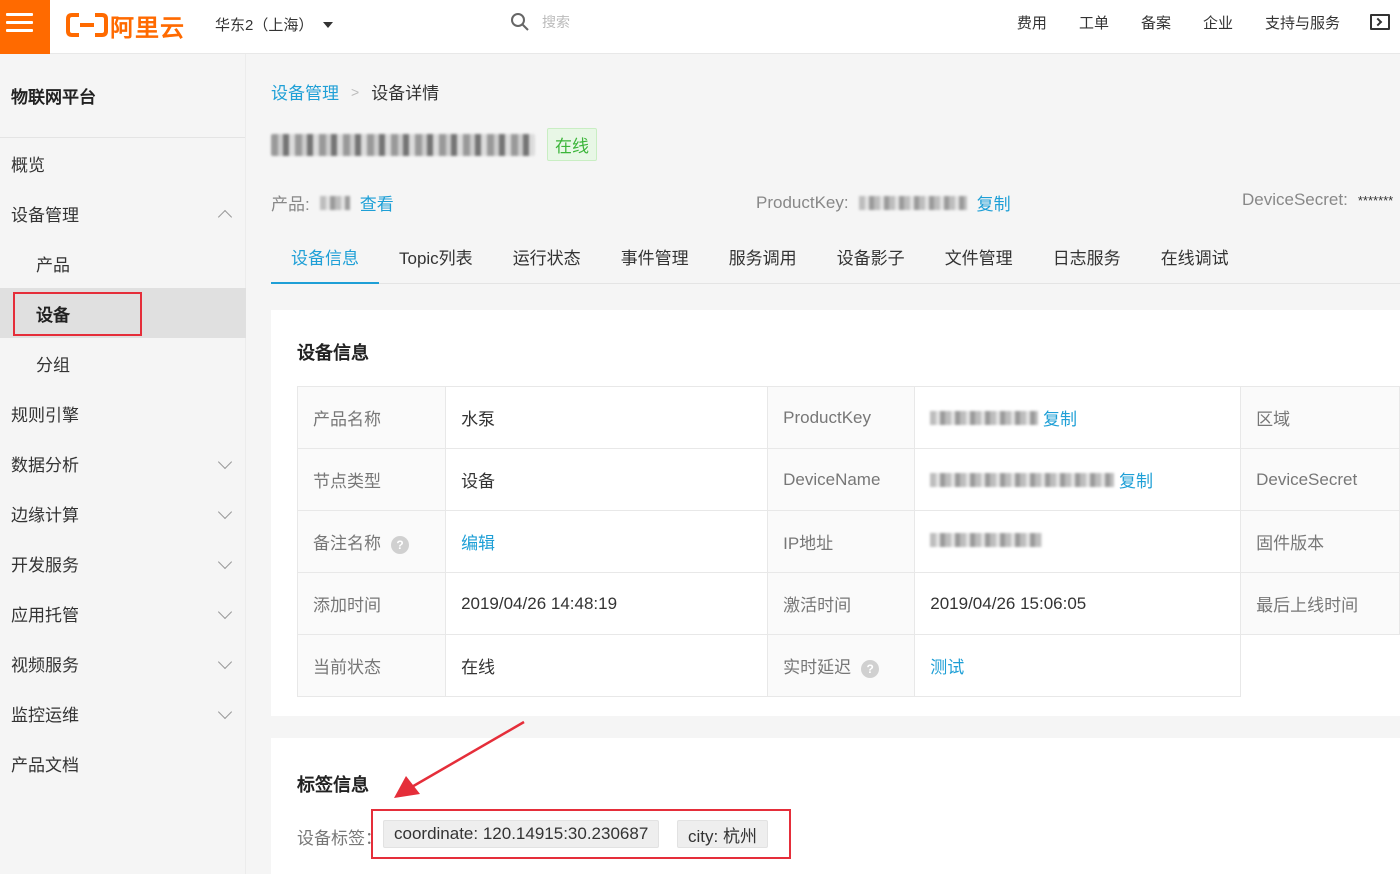 The height and width of the screenshot is (874, 1400). I want to click on region-selector: 华东2（上海）, so click(274, 24).